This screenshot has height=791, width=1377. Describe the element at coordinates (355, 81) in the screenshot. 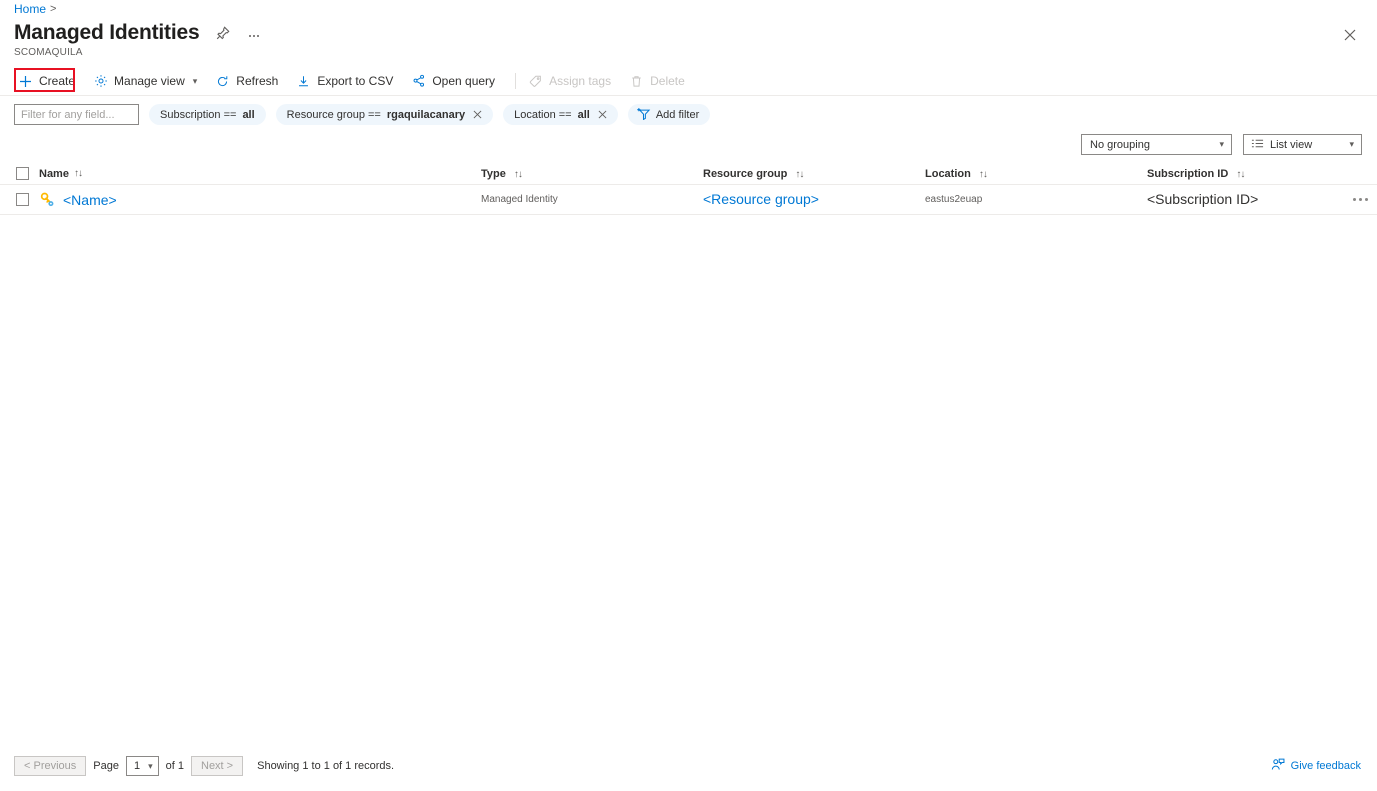

I see `export-to-csv-label: Export to CSV` at that location.